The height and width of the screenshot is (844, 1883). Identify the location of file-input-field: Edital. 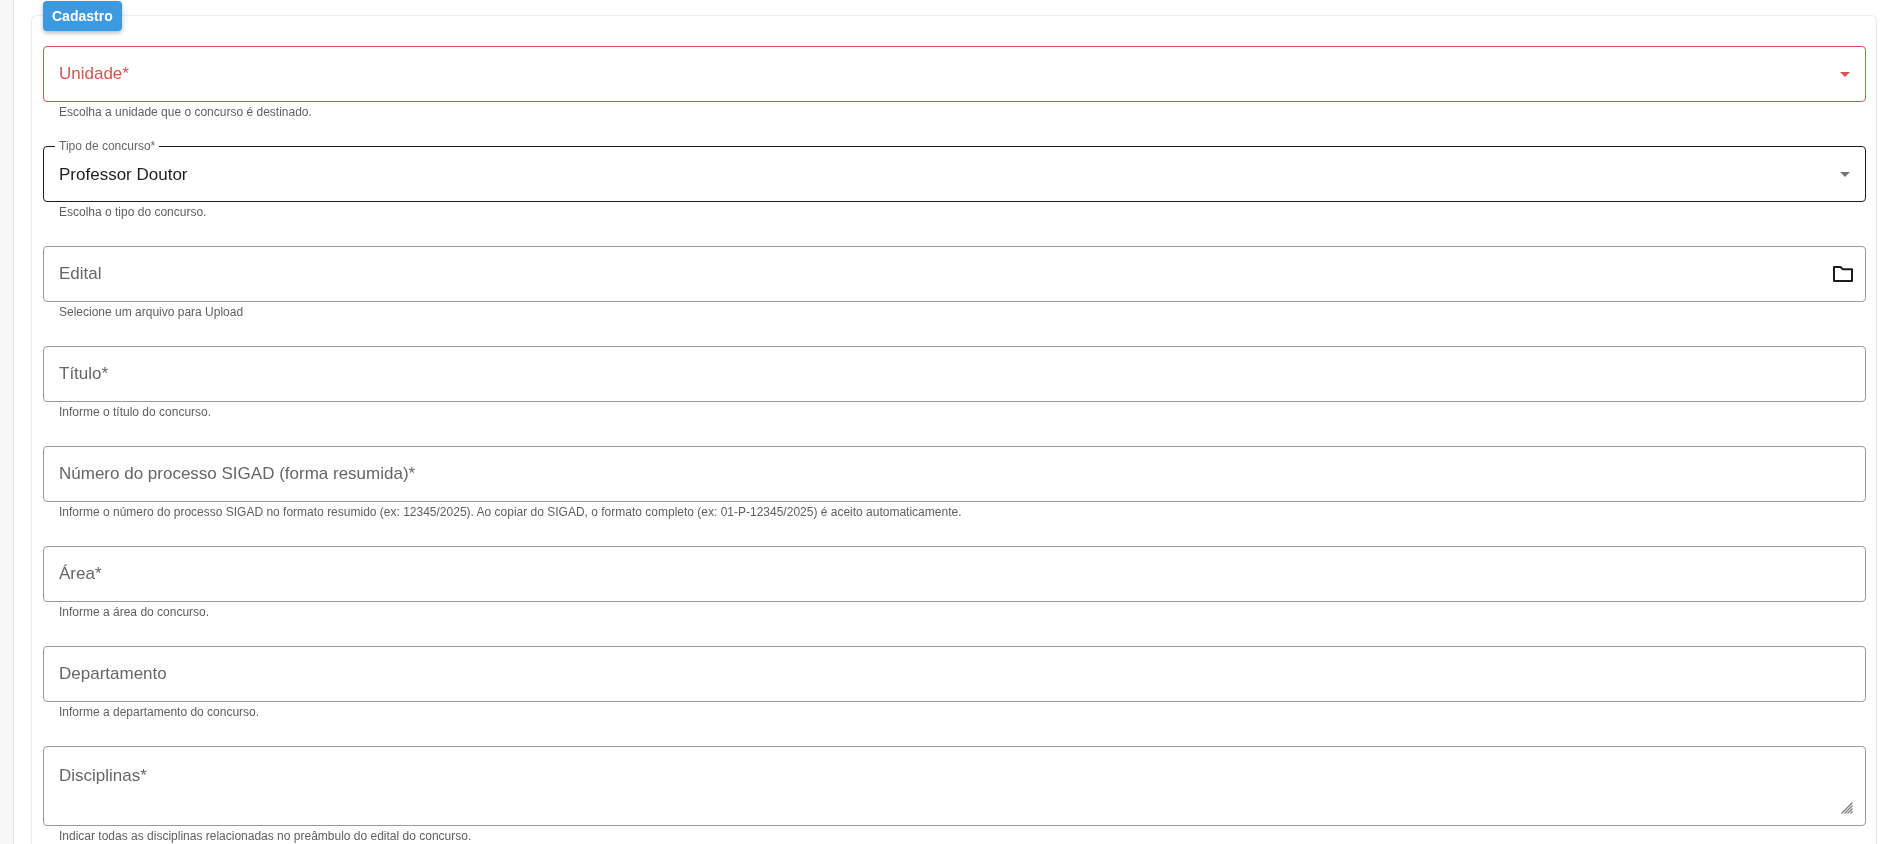
(954, 274).